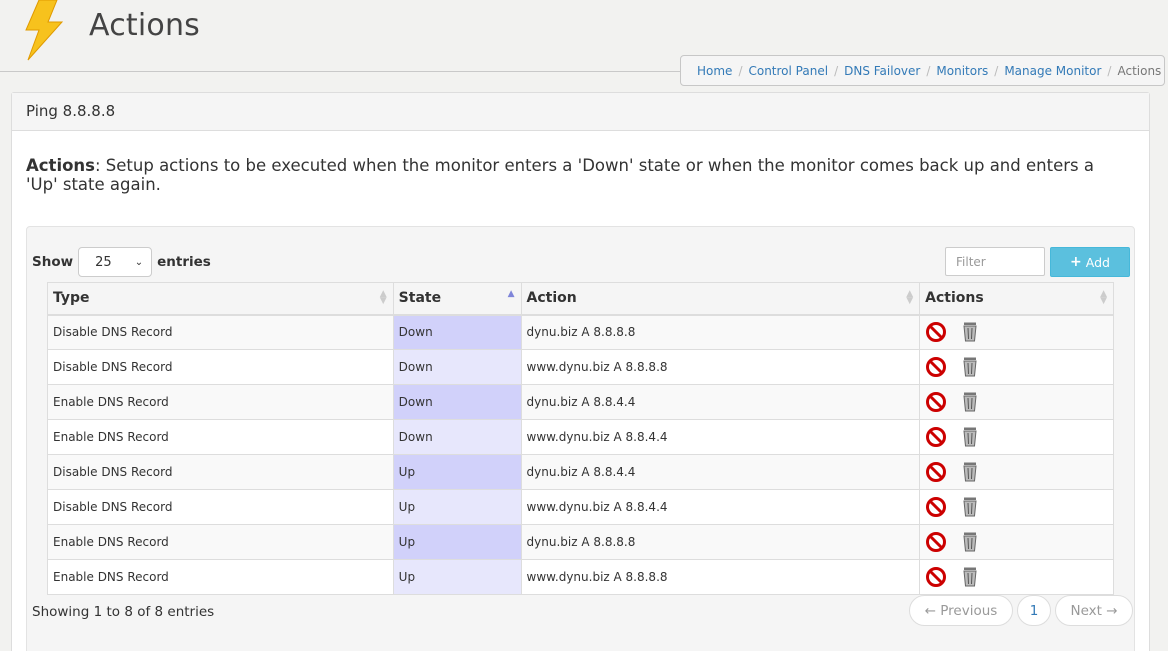  Describe the element at coordinates (1034, 610) in the screenshot. I see `page-1-button: 1` at that location.